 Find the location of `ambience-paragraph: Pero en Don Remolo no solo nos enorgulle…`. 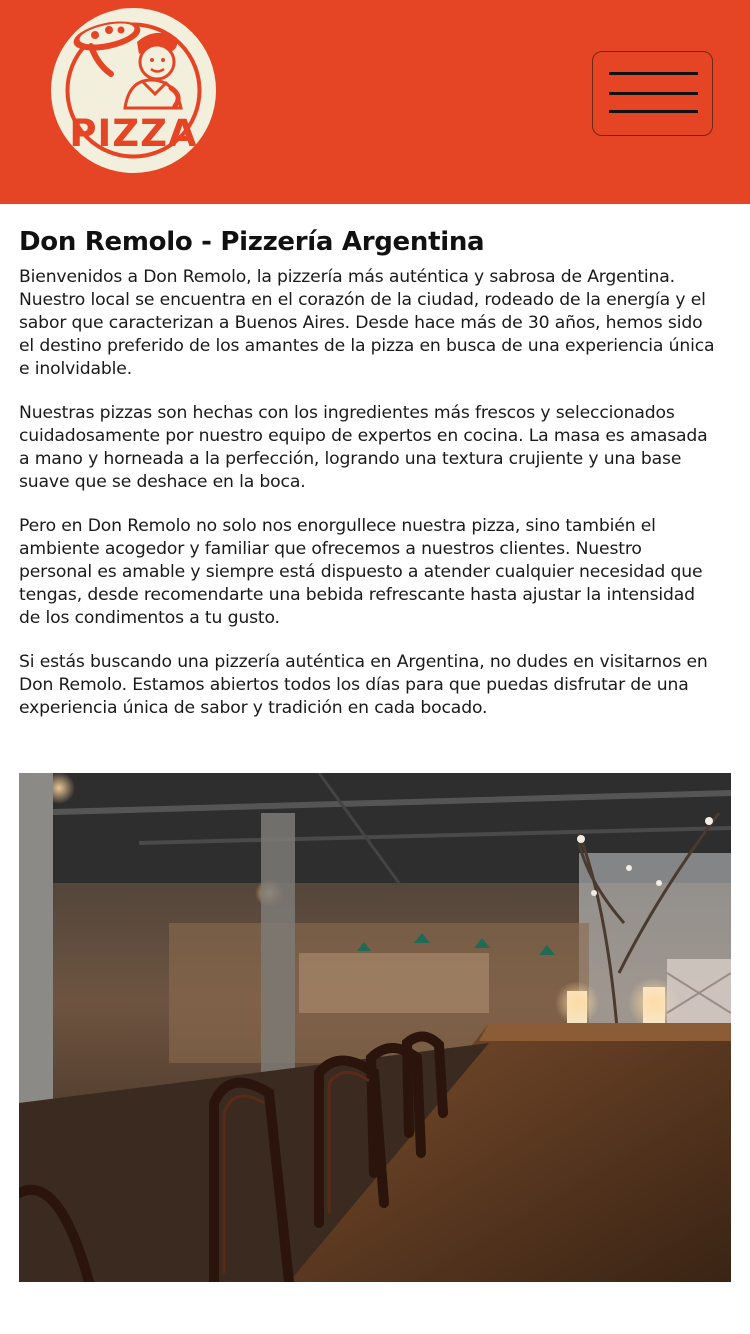

ambience-paragraph: Pero en Don Remolo no solo nos enorgulle… is located at coordinates (361, 572).